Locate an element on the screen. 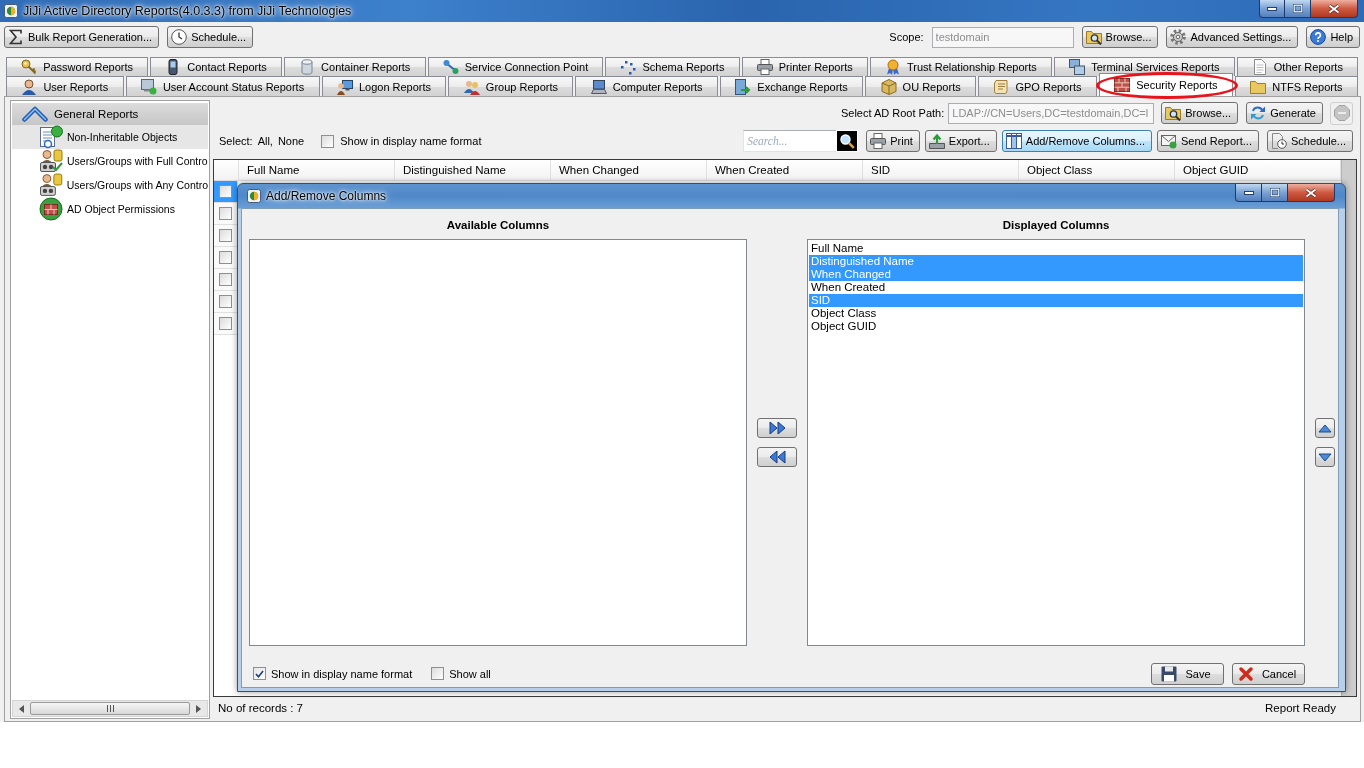 The height and width of the screenshot is (768, 1364). root-path-label: Select AD Root Path: is located at coordinates (892, 113).